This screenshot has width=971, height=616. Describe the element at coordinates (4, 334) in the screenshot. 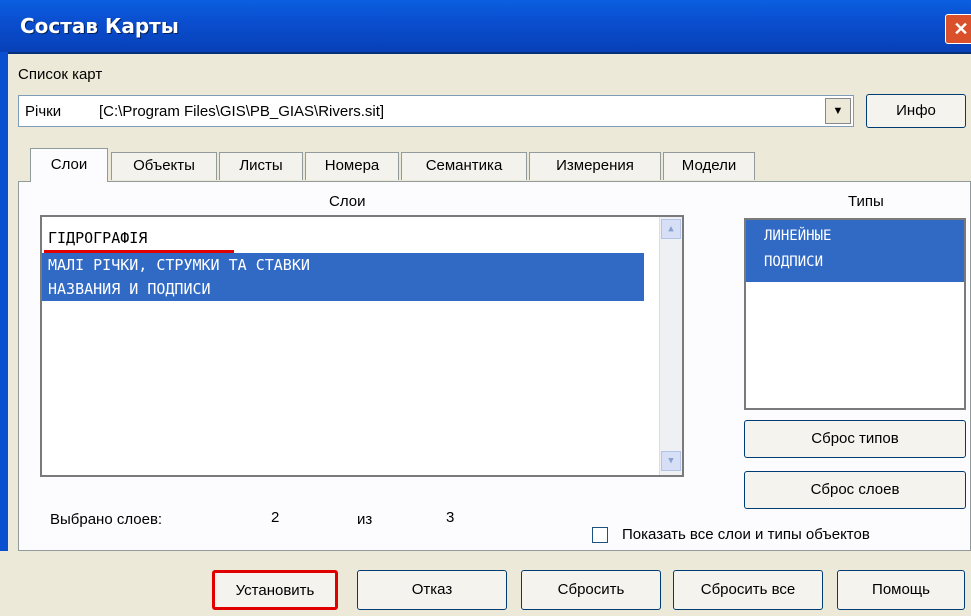

I see `window-frame-left` at that location.